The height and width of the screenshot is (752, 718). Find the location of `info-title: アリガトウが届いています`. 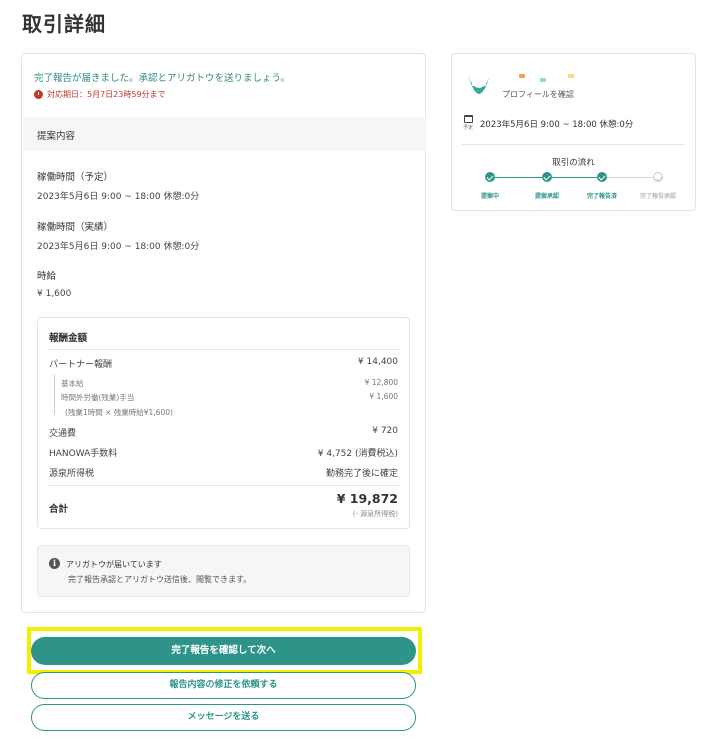

info-title: アリガトウが届いています is located at coordinates (114, 564).